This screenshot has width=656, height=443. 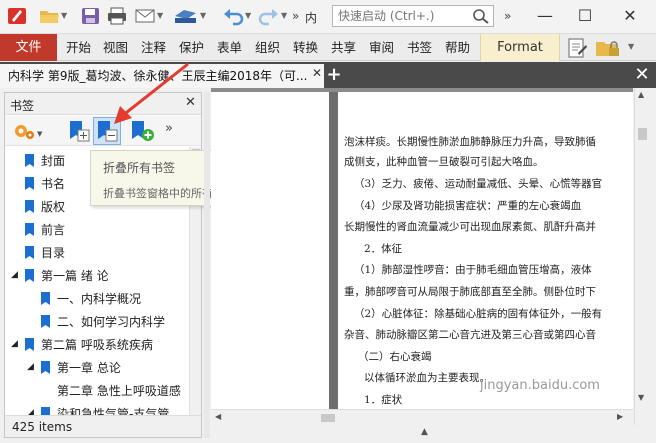 I want to click on open-folder-icon, so click(x=49, y=16).